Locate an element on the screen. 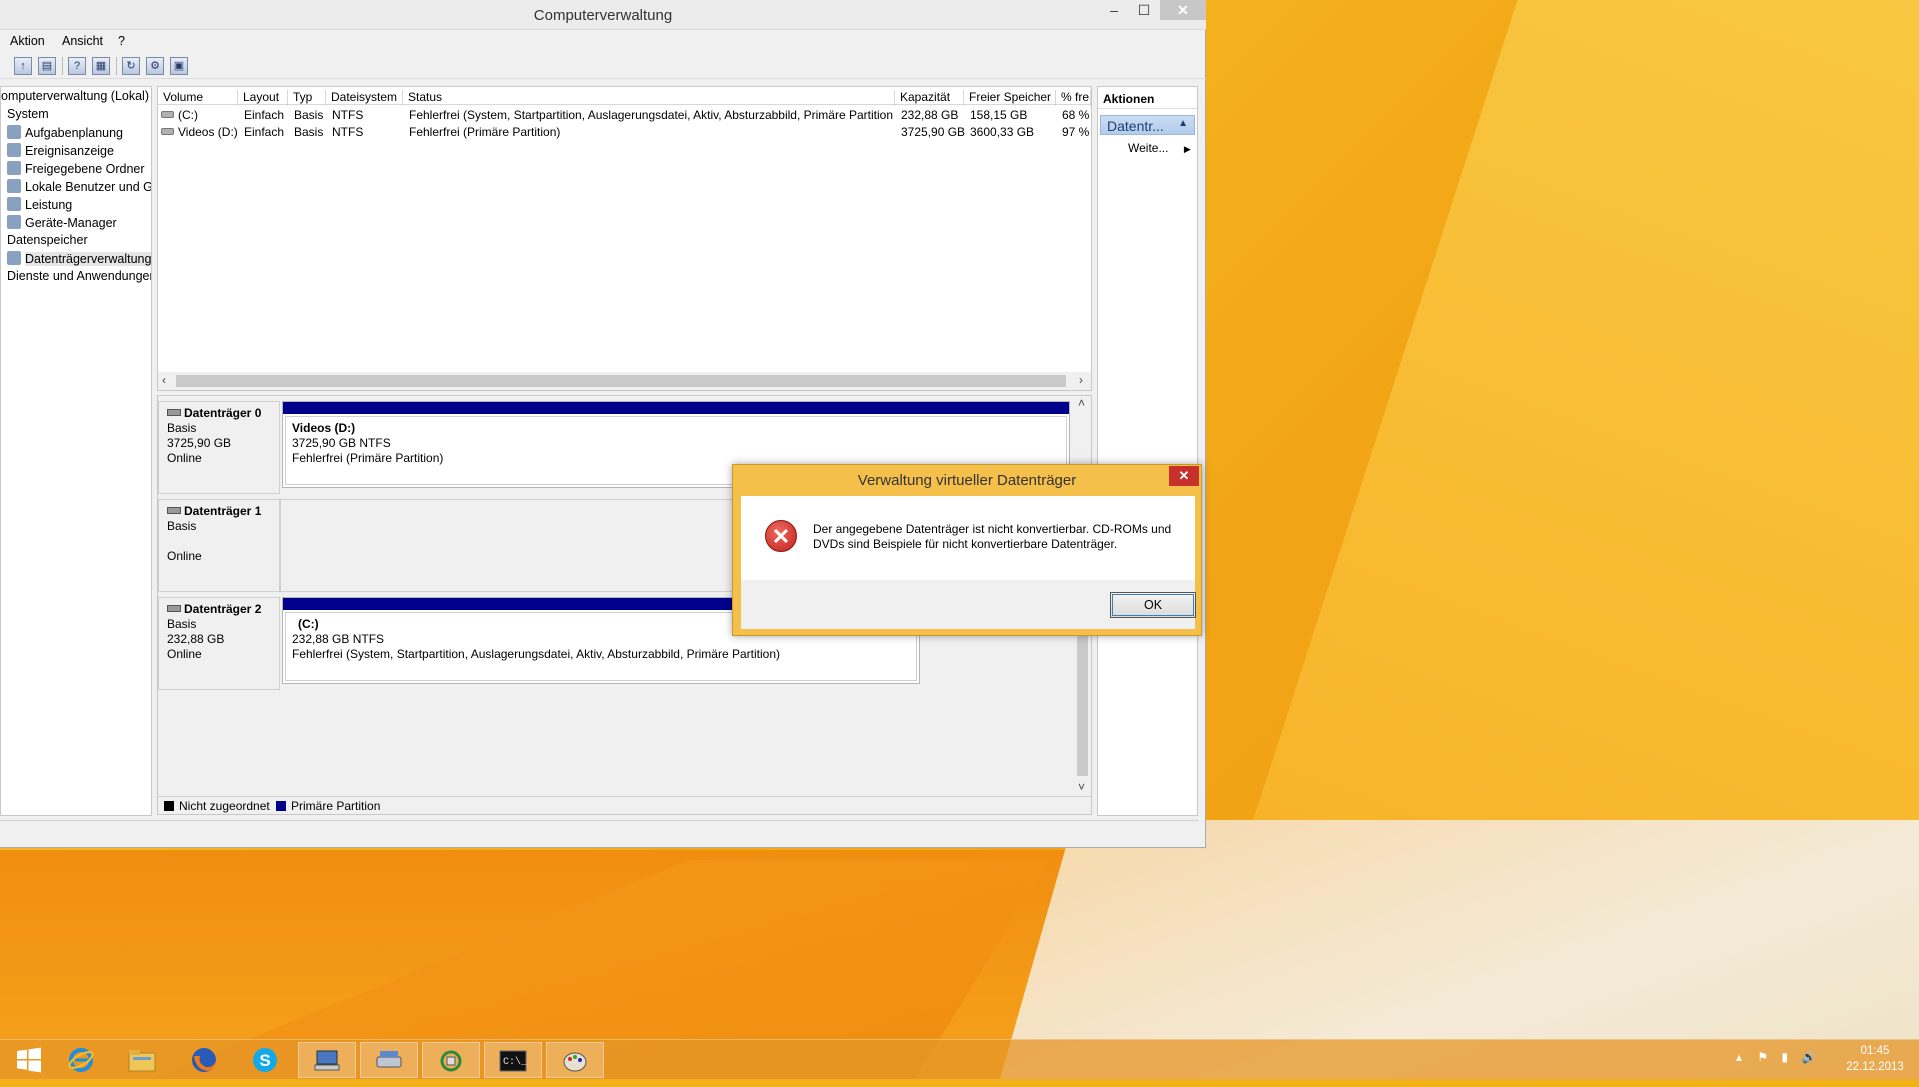  tree-item: Geräte-Manager is located at coordinates (59, 224).